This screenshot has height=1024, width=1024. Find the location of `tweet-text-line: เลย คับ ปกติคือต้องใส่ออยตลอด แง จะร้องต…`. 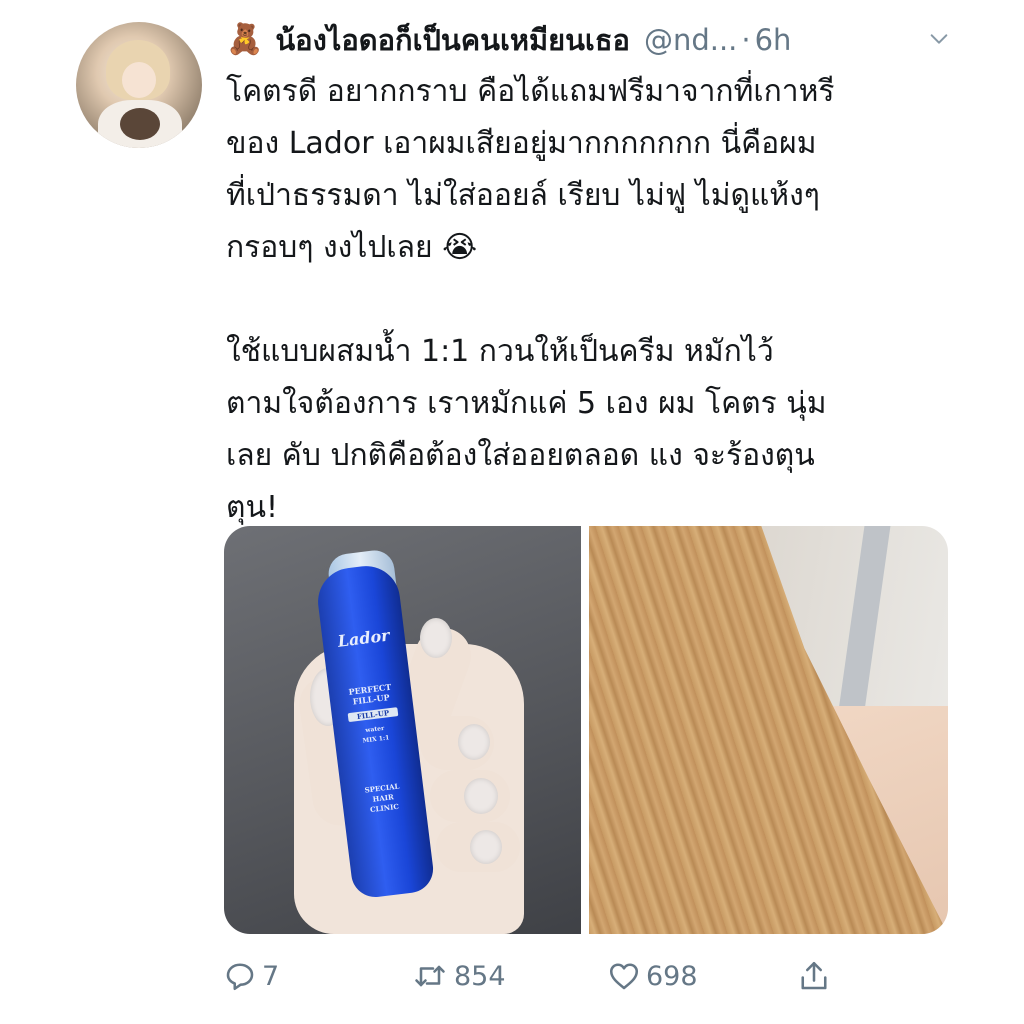

tweet-text-line: เลย คับ ปกติคือต้องใส่ออยตลอด แง จะร้องต… is located at coordinates (520, 455).